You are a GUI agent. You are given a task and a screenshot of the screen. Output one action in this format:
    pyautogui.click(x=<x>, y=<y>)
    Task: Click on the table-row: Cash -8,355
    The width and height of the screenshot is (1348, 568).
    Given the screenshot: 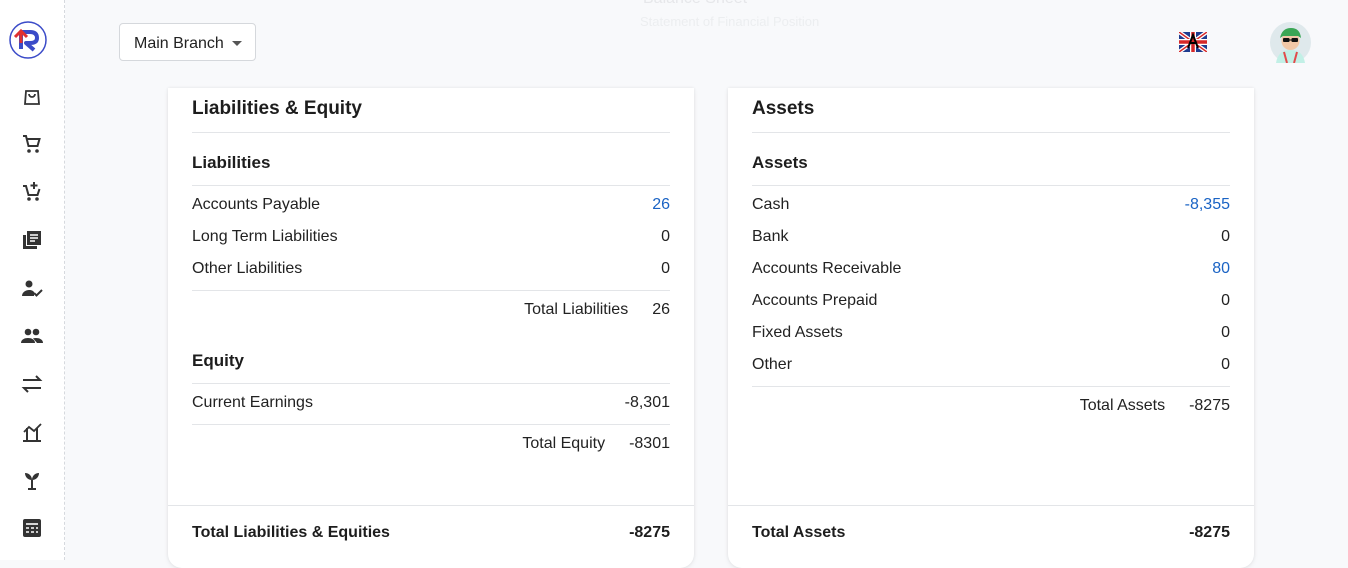 What is the action you would take?
    pyautogui.click(x=991, y=206)
    